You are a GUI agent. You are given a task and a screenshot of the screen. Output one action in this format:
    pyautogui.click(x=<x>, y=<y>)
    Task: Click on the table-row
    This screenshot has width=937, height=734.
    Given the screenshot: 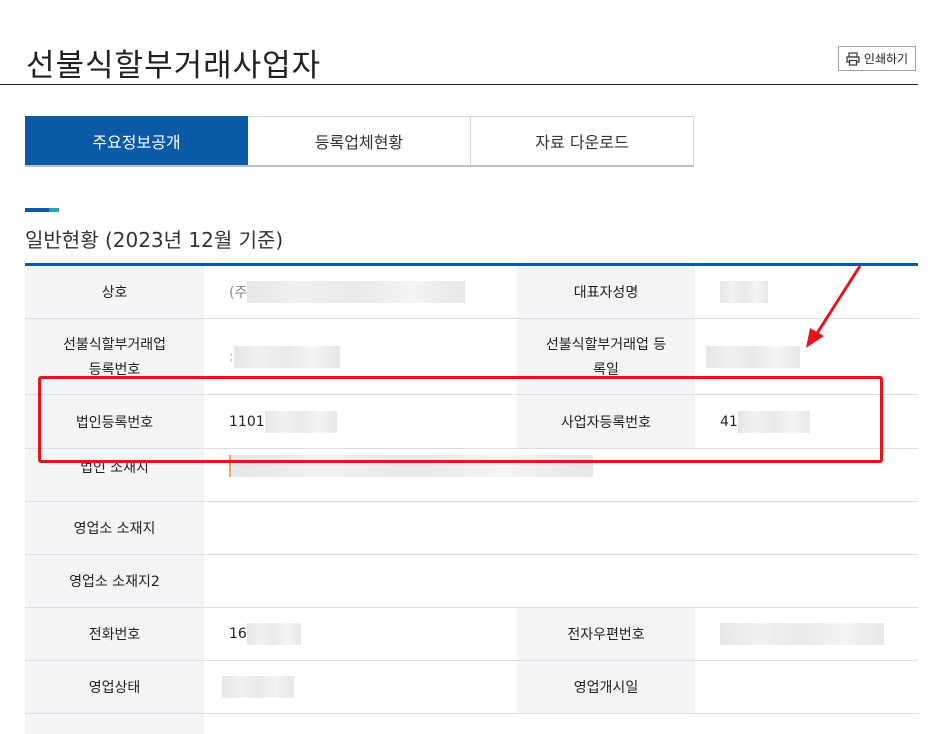 What is the action you would take?
    pyautogui.click(x=471, y=724)
    